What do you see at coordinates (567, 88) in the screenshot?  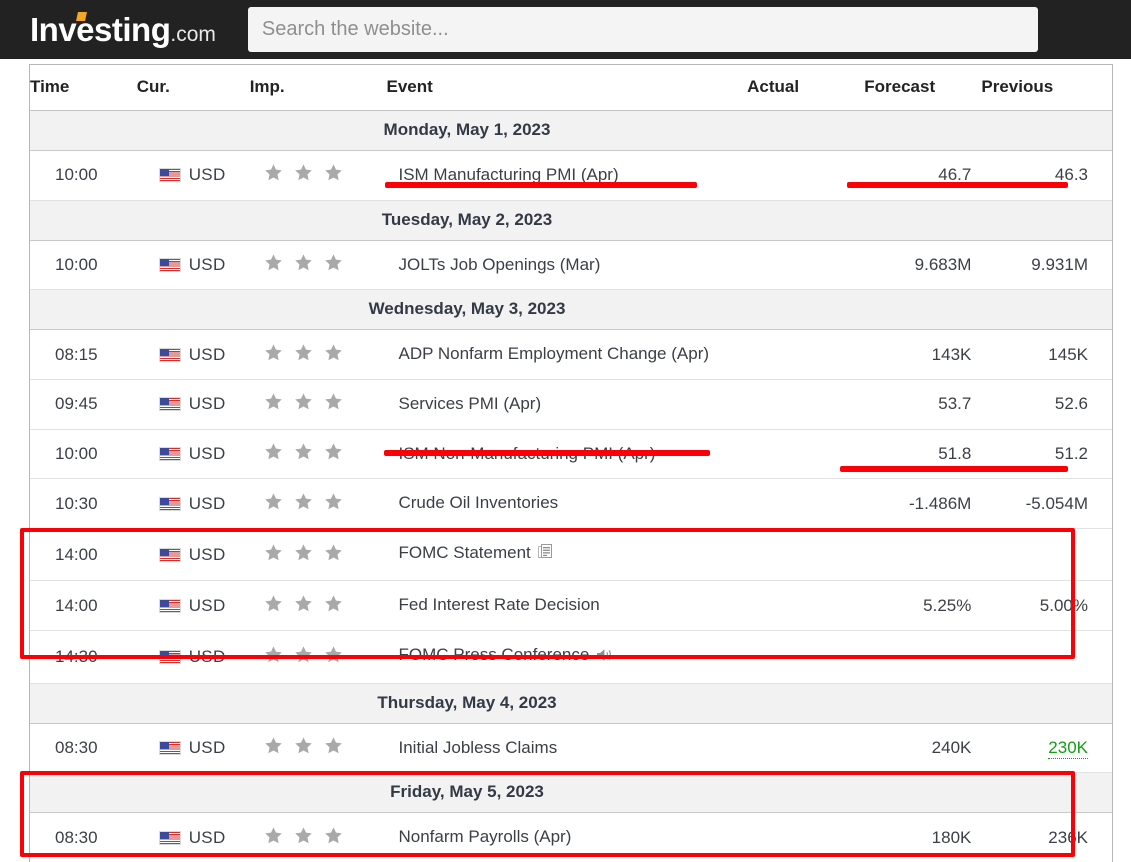 I see `column-header-event: Event` at bounding box center [567, 88].